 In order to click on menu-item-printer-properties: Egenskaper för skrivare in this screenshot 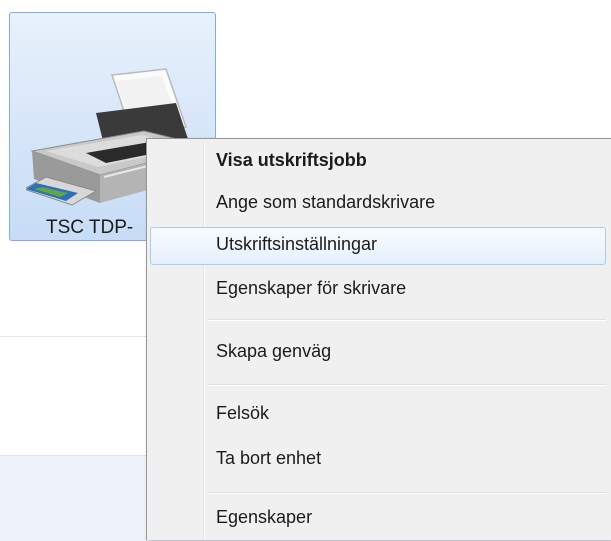, I will do `click(378, 290)`.